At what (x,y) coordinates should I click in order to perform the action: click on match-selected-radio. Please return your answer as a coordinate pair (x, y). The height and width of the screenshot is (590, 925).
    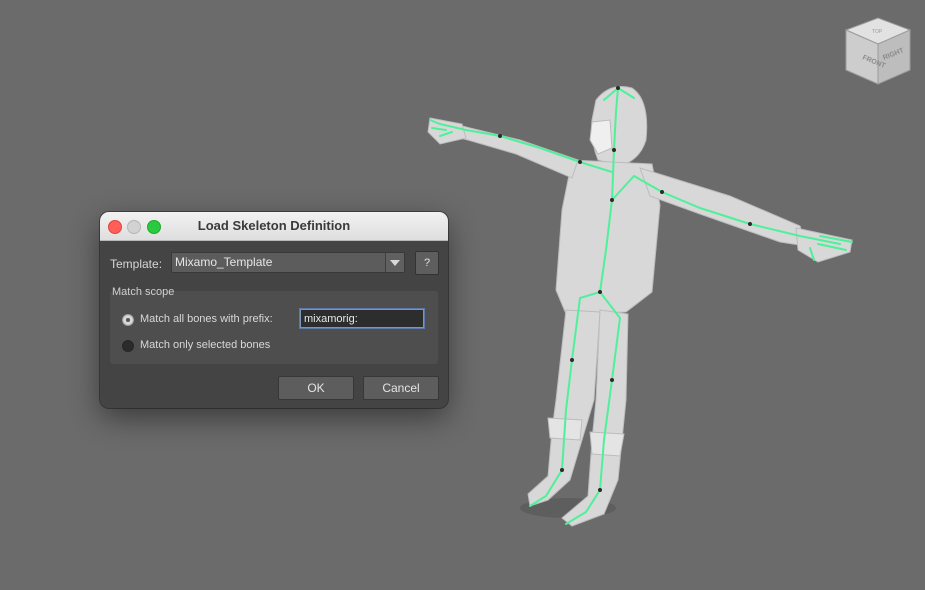
    Looking at the image, I should click on (128, 346).